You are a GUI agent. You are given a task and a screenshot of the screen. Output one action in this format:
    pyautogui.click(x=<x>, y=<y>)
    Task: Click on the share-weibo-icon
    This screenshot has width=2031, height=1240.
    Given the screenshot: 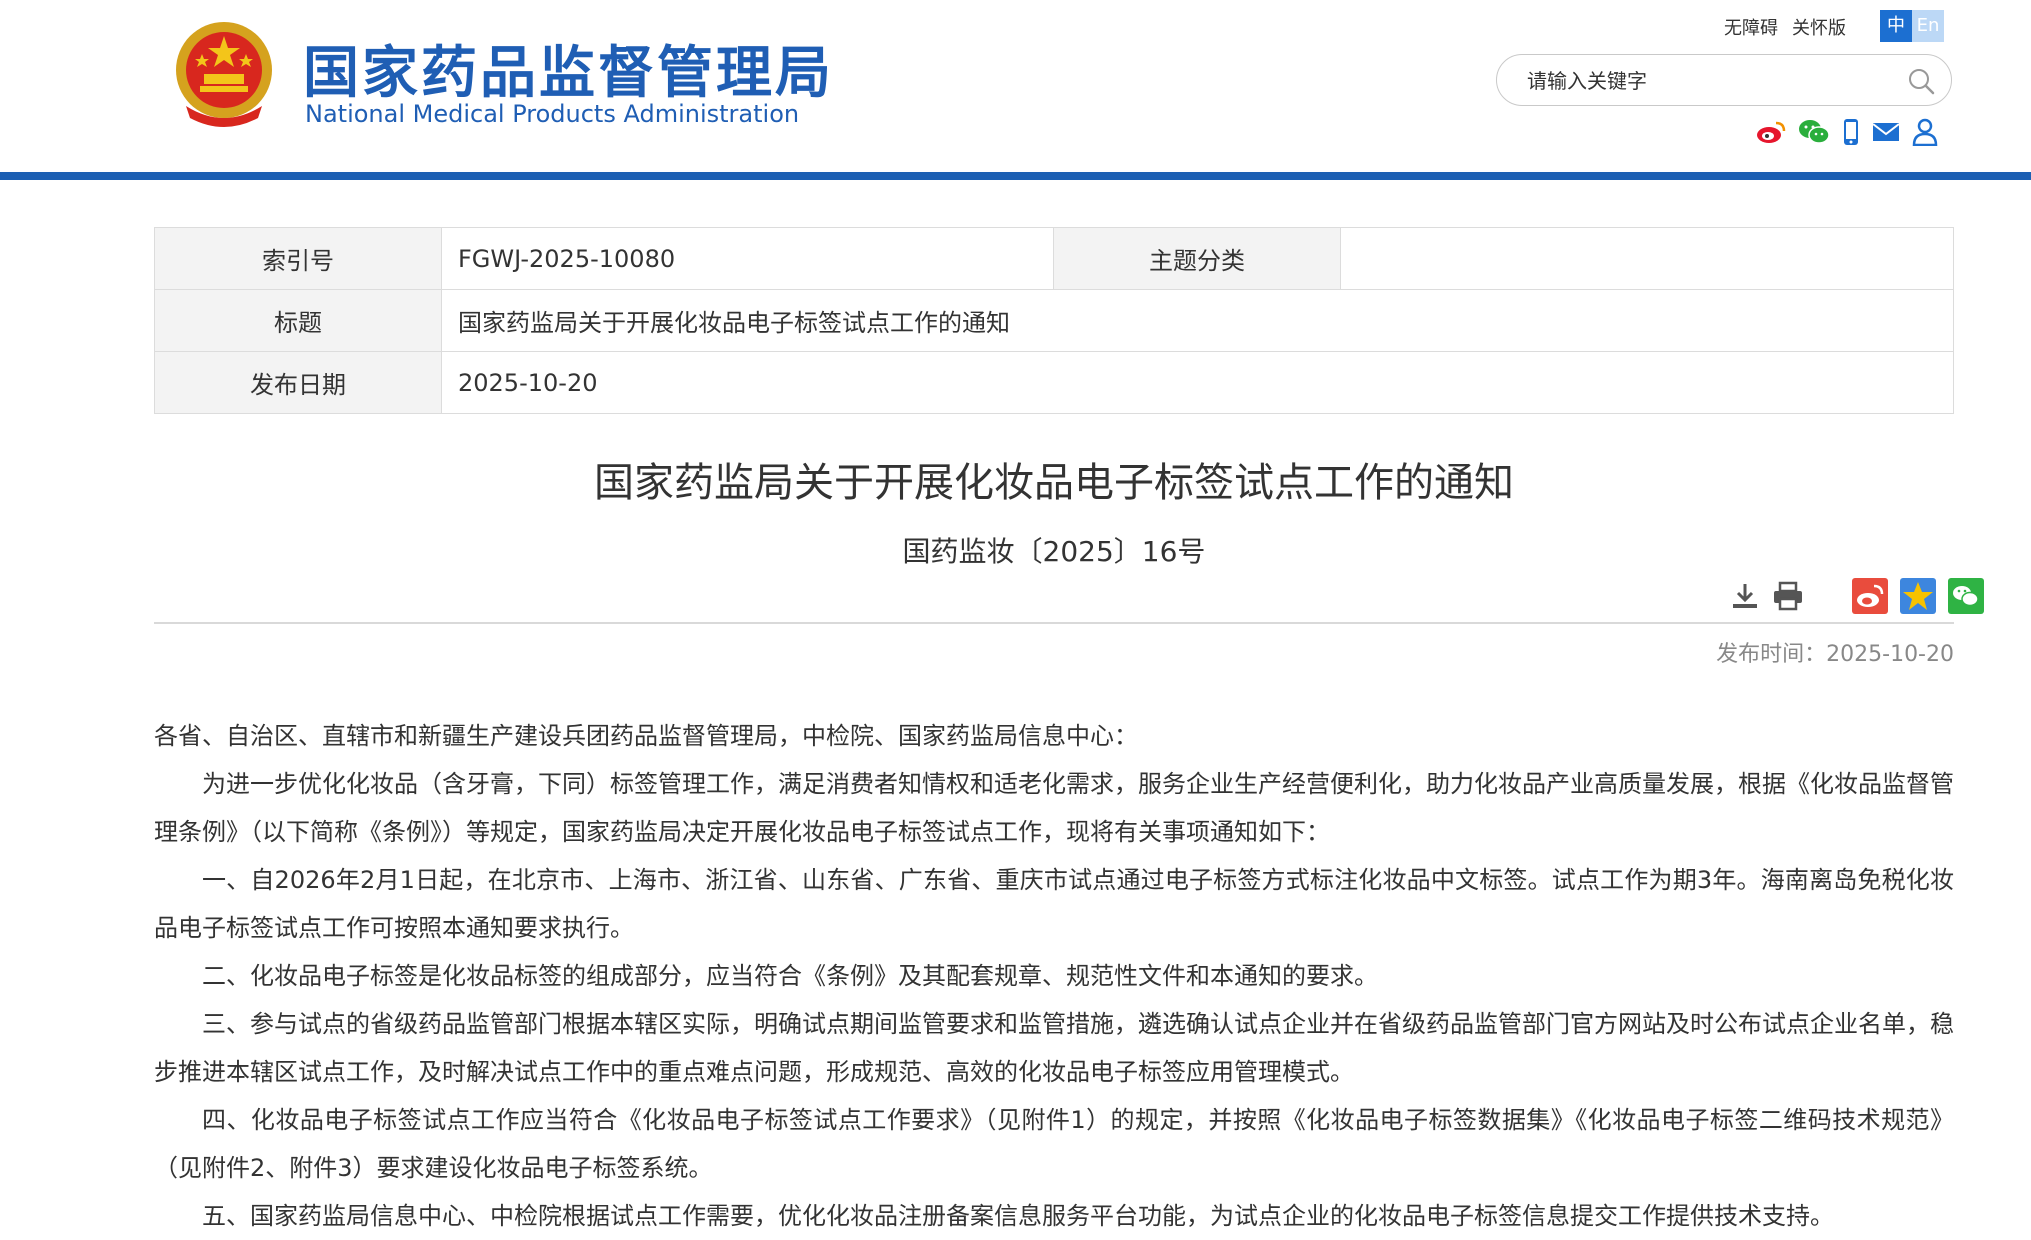 What is the action you would take?
    pyautogui.click(x=1870, y=596)
    